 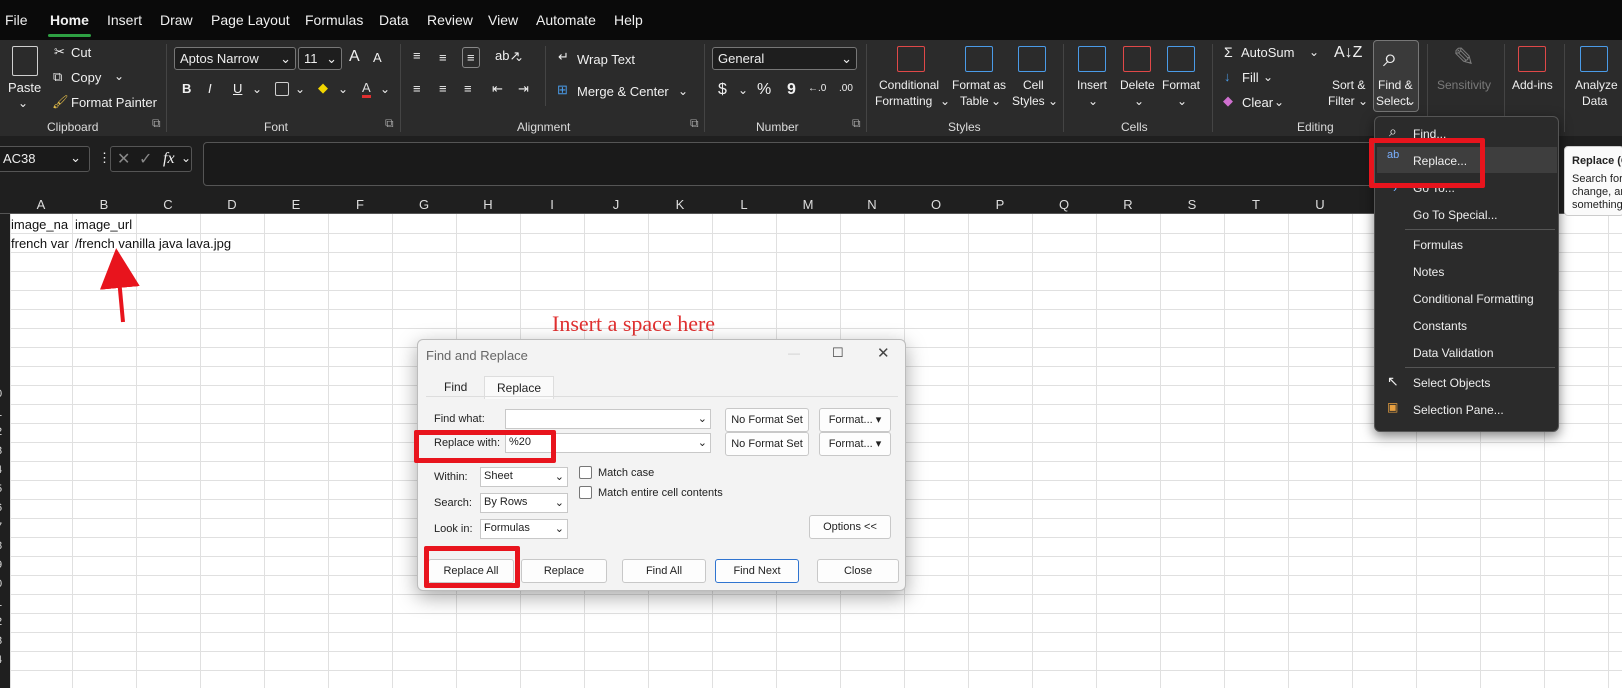 I want to click on find-format-button: Format... ▾, so click(x=855, y=420).